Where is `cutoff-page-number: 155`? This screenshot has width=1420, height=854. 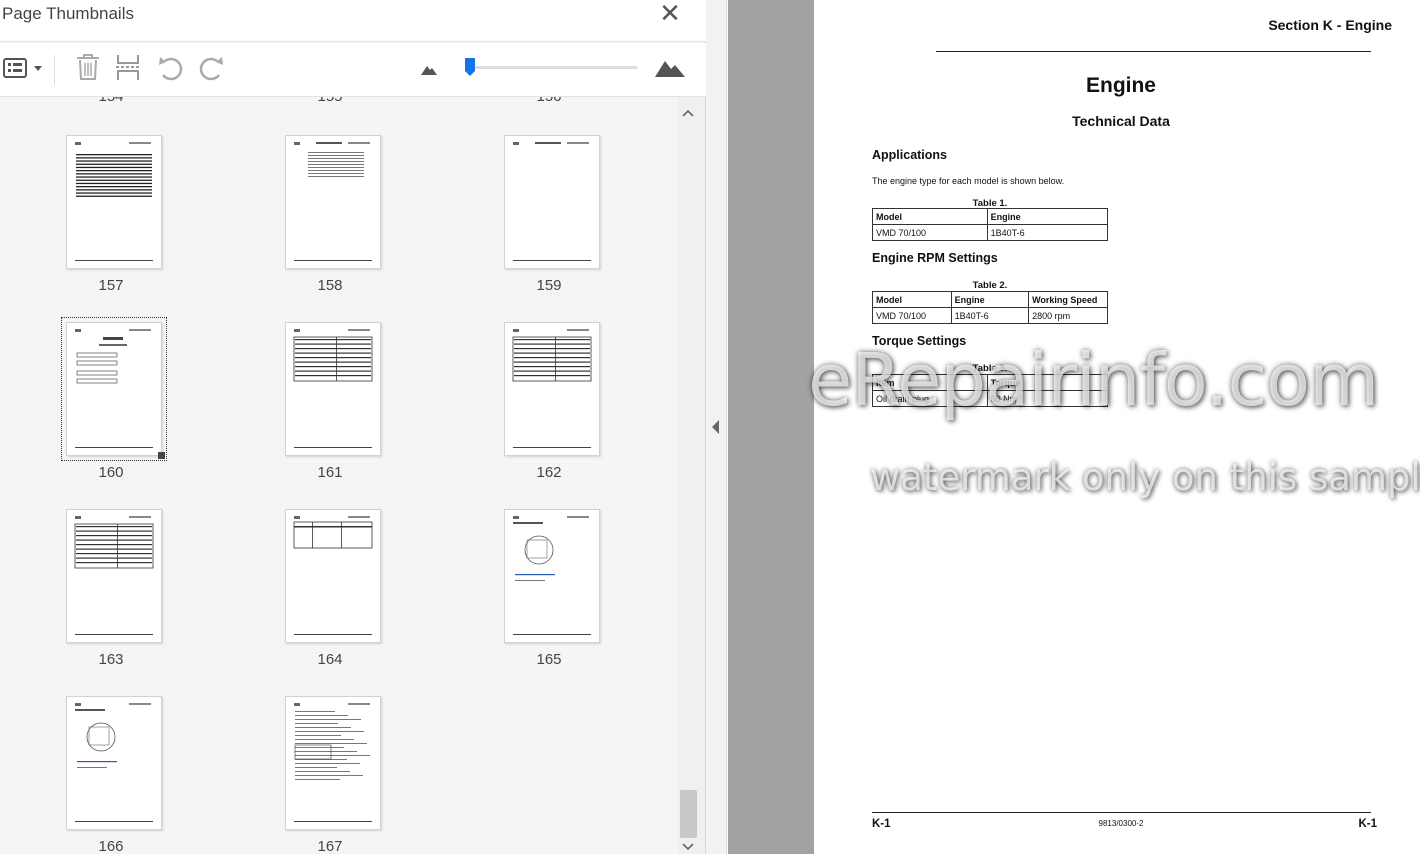
cutoff-page-number: 155 is located at coordinates (330, 101).